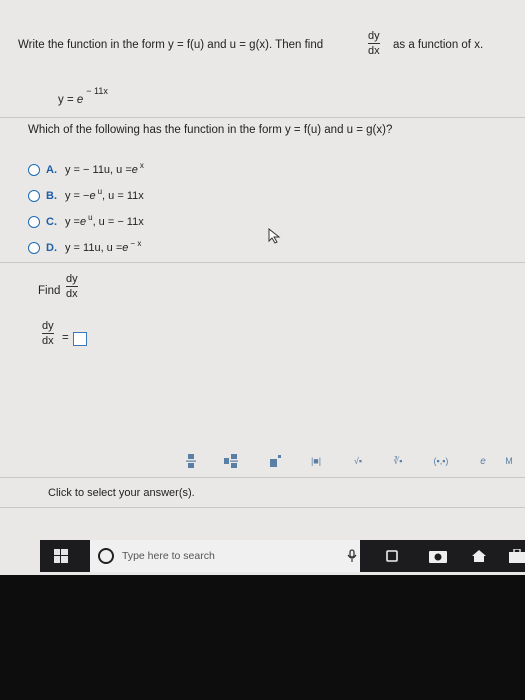  Describe the element at coordinates (509, 461) in the screenshot. I see `more-button: M` at that location.